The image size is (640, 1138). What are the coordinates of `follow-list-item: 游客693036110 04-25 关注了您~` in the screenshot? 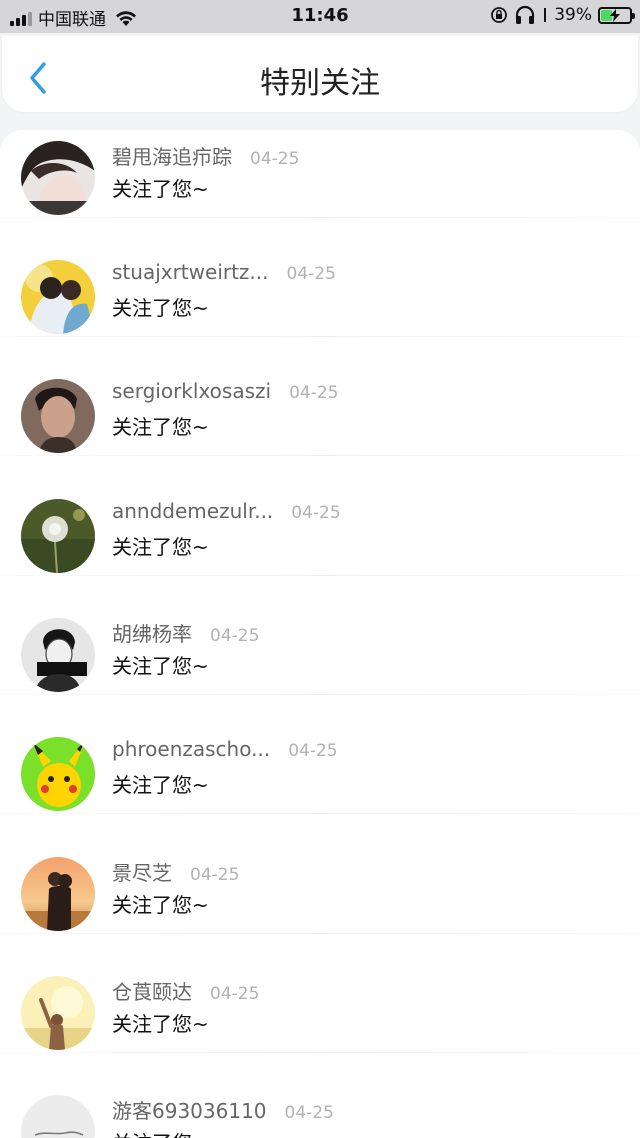 It's located at (320, 1095).